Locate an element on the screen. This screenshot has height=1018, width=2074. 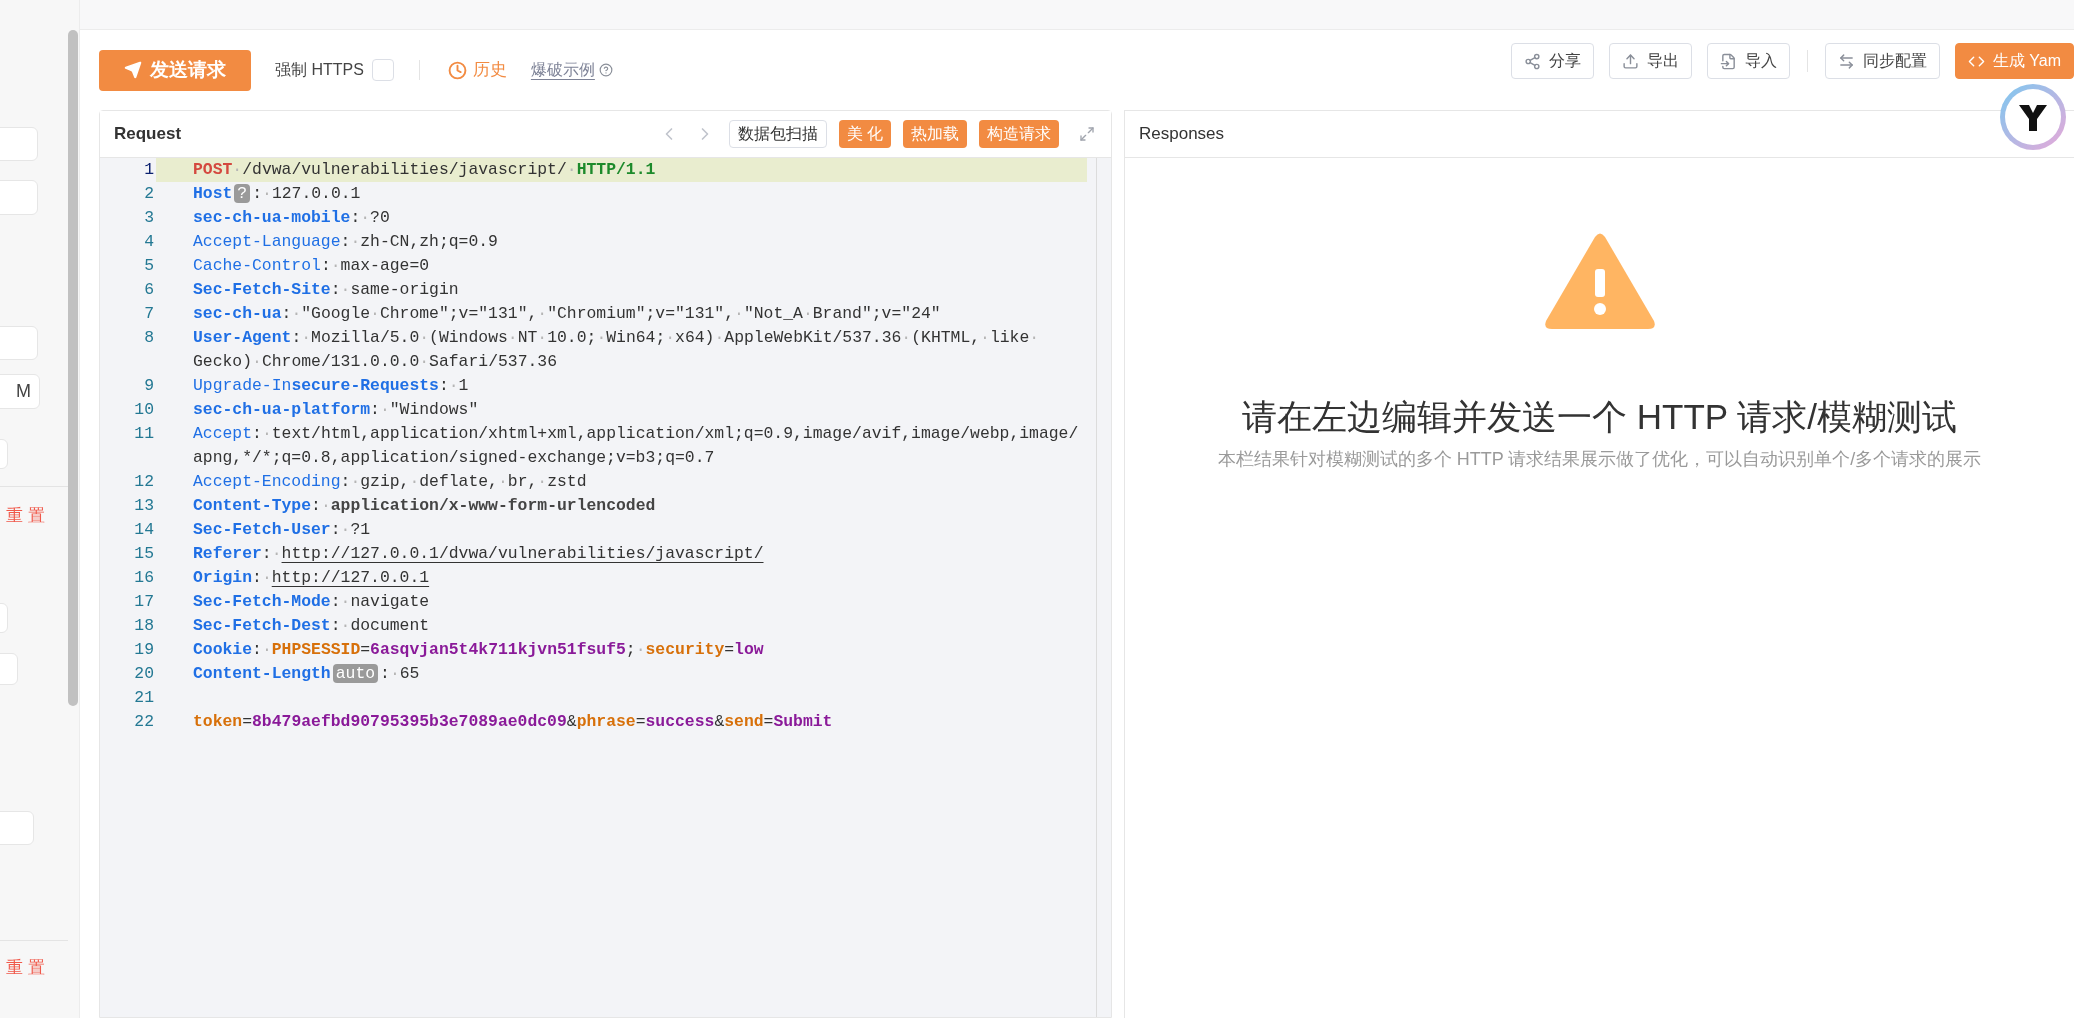
line-number: 1 is located at coordinates (149, 170).